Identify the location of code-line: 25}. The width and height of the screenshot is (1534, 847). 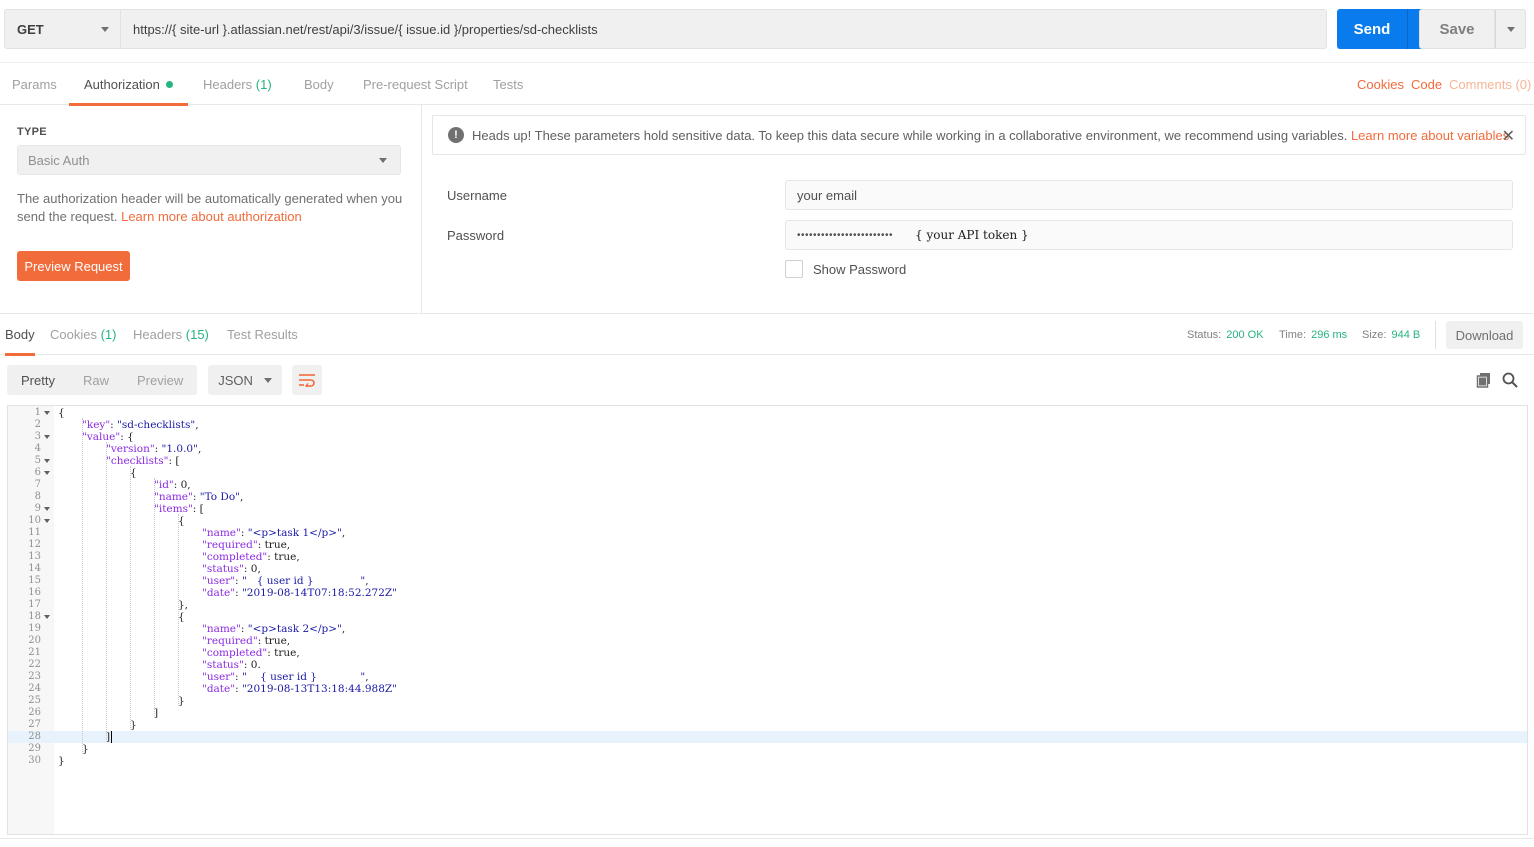
(106, 701).